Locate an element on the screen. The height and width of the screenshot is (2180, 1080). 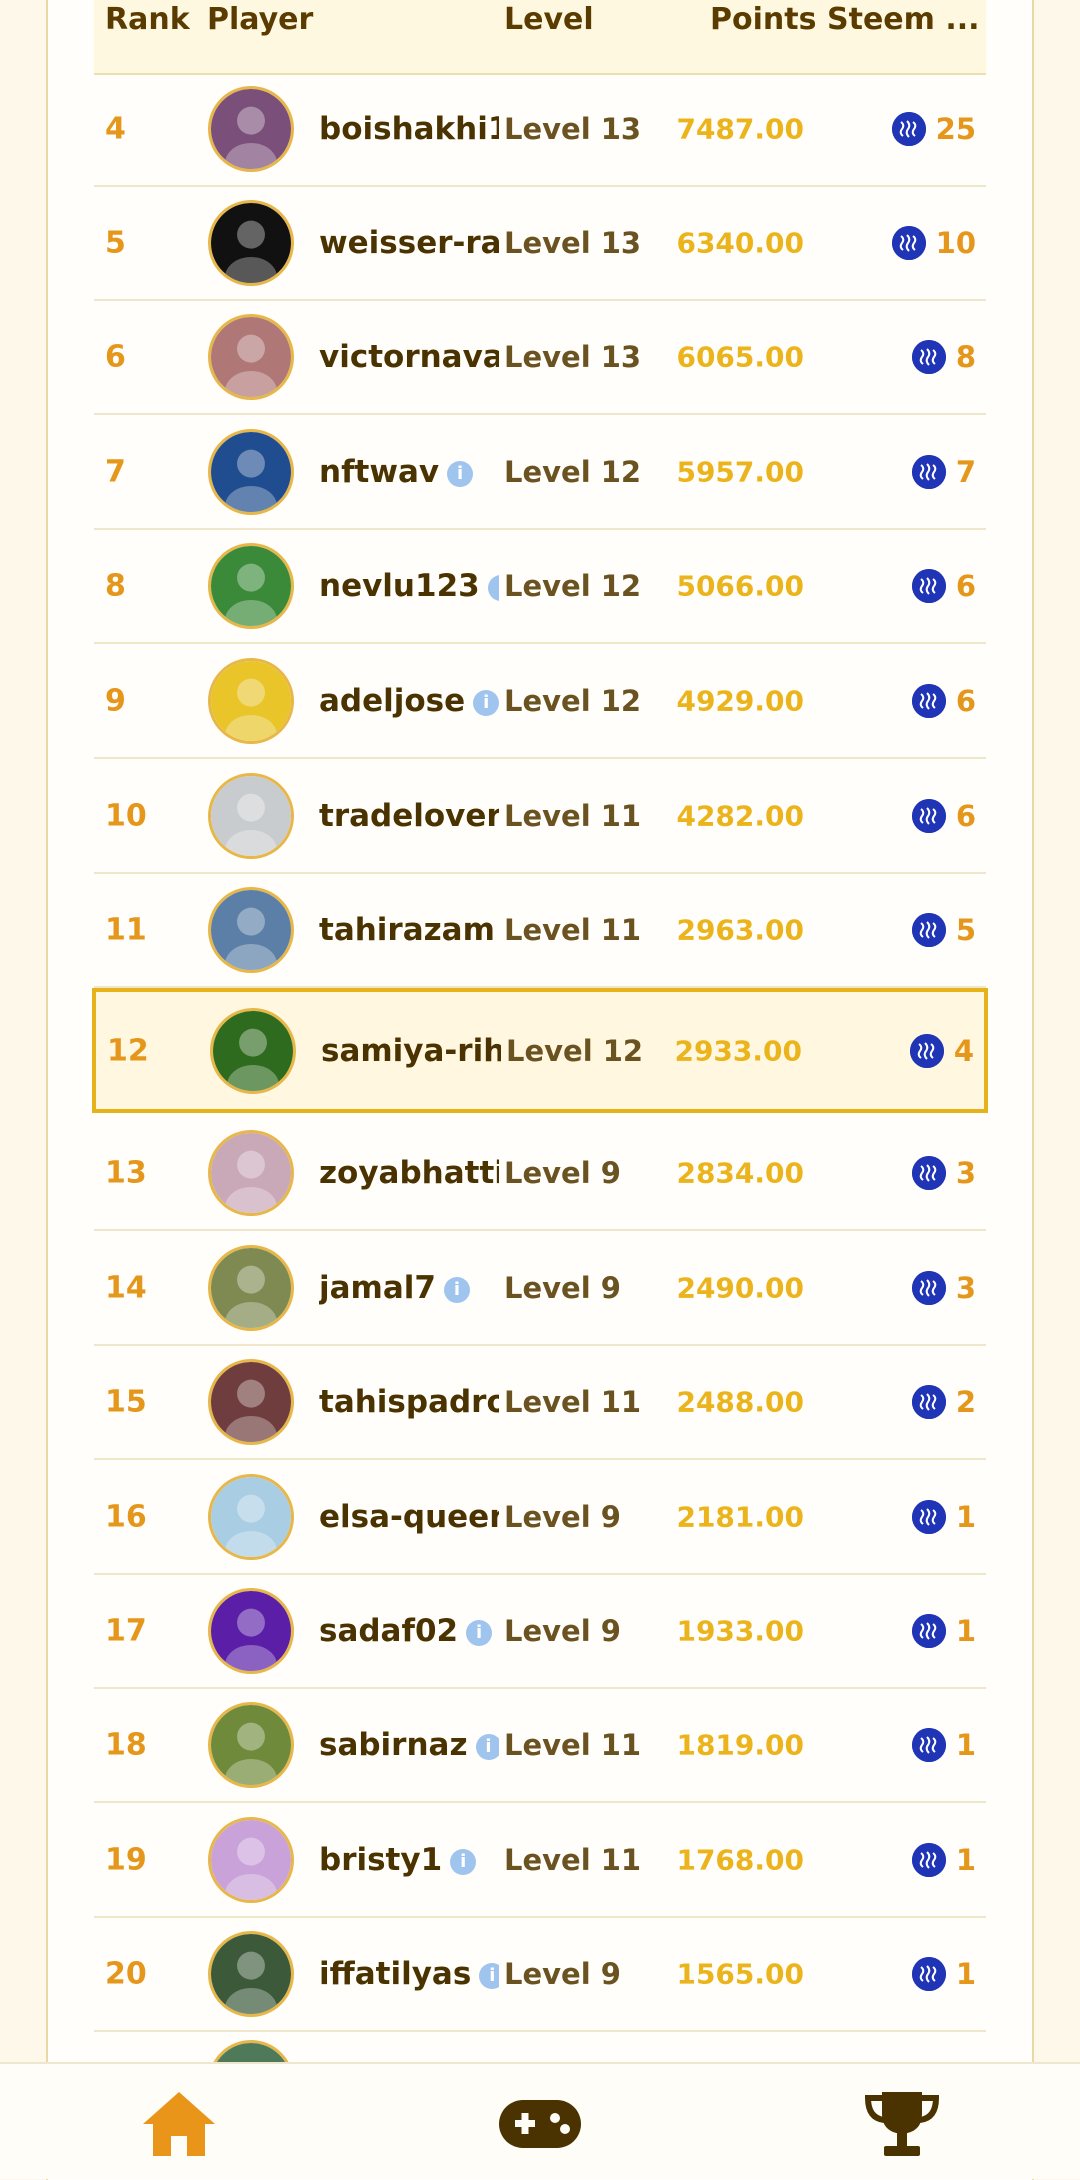
table-row: 7 nftwav i Level 12 5957.00 7 is located at coordinates (540, 473).